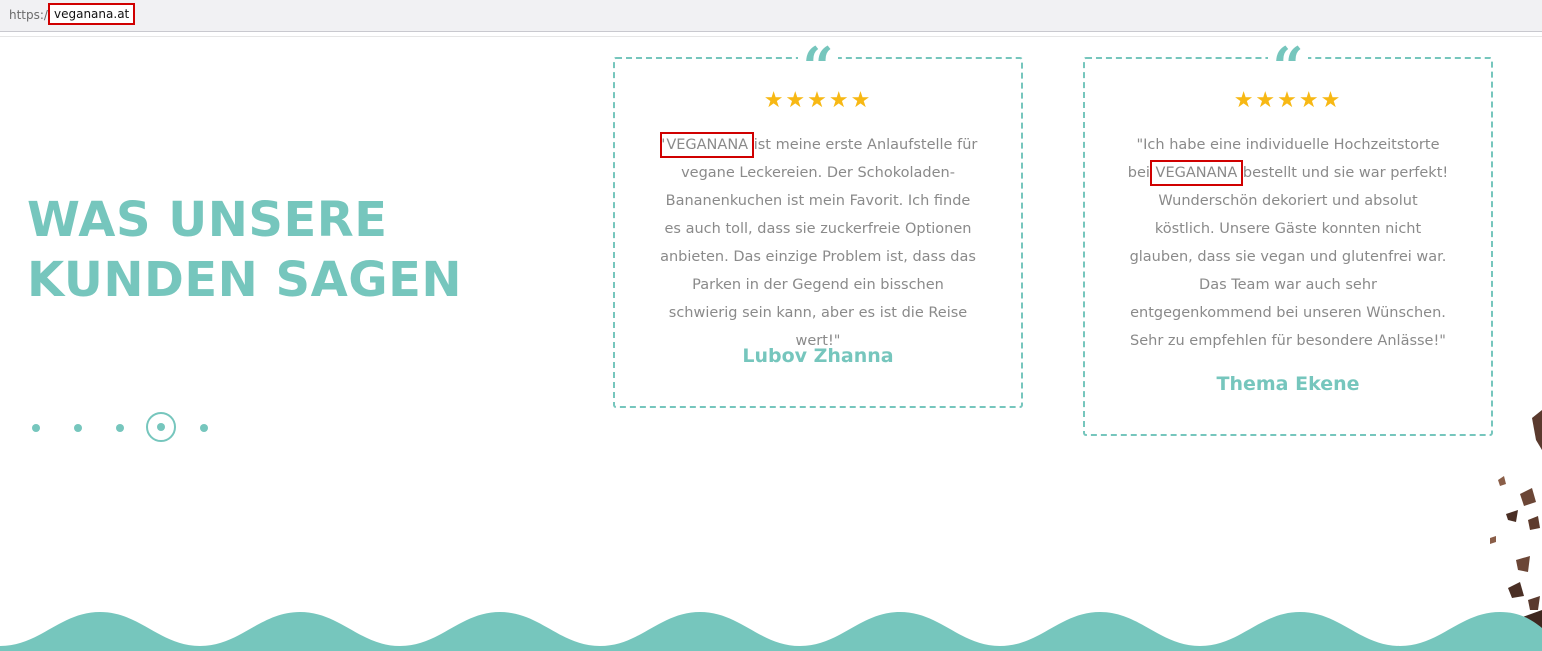  I want to click on wave-divider, so click(771, 631).